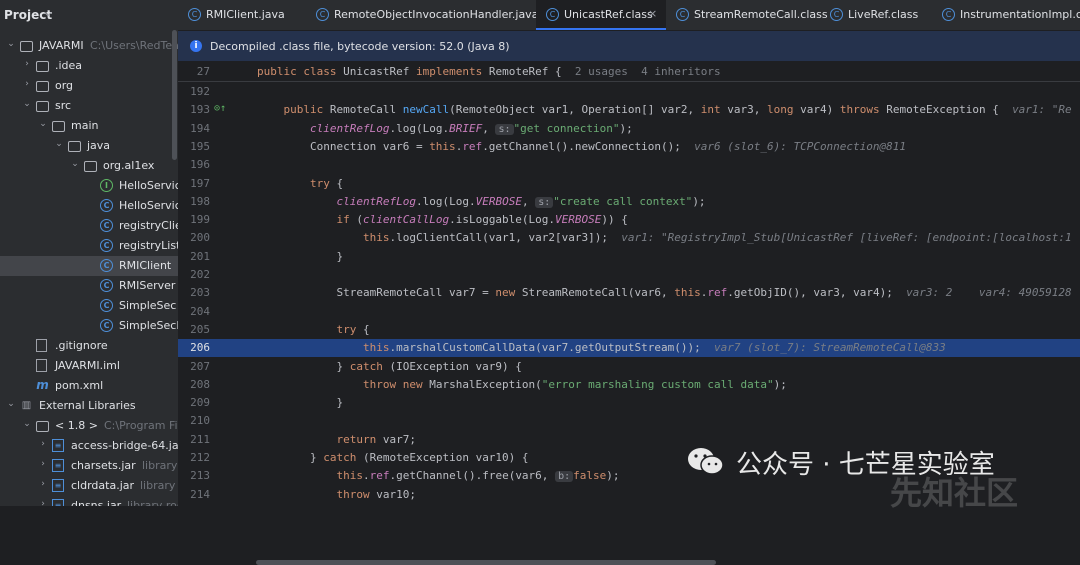 This screenshot has height=565, width=1080. I want to click on tree-item: ⌄ < 1.8 > C:\Program Files\J, so click(89, 426).